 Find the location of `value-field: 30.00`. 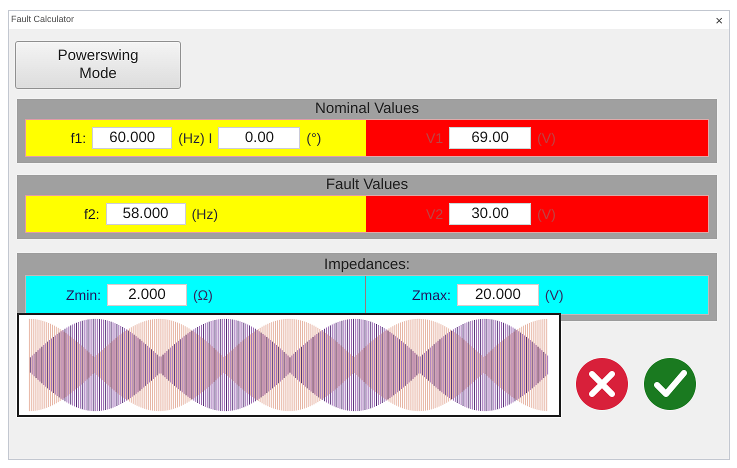

value-field: 30.00 is located at coordinates (490, 214).